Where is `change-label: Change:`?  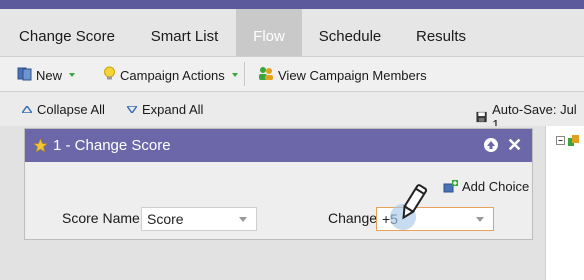
change-label: Change: is located at coordinates (354, 218).